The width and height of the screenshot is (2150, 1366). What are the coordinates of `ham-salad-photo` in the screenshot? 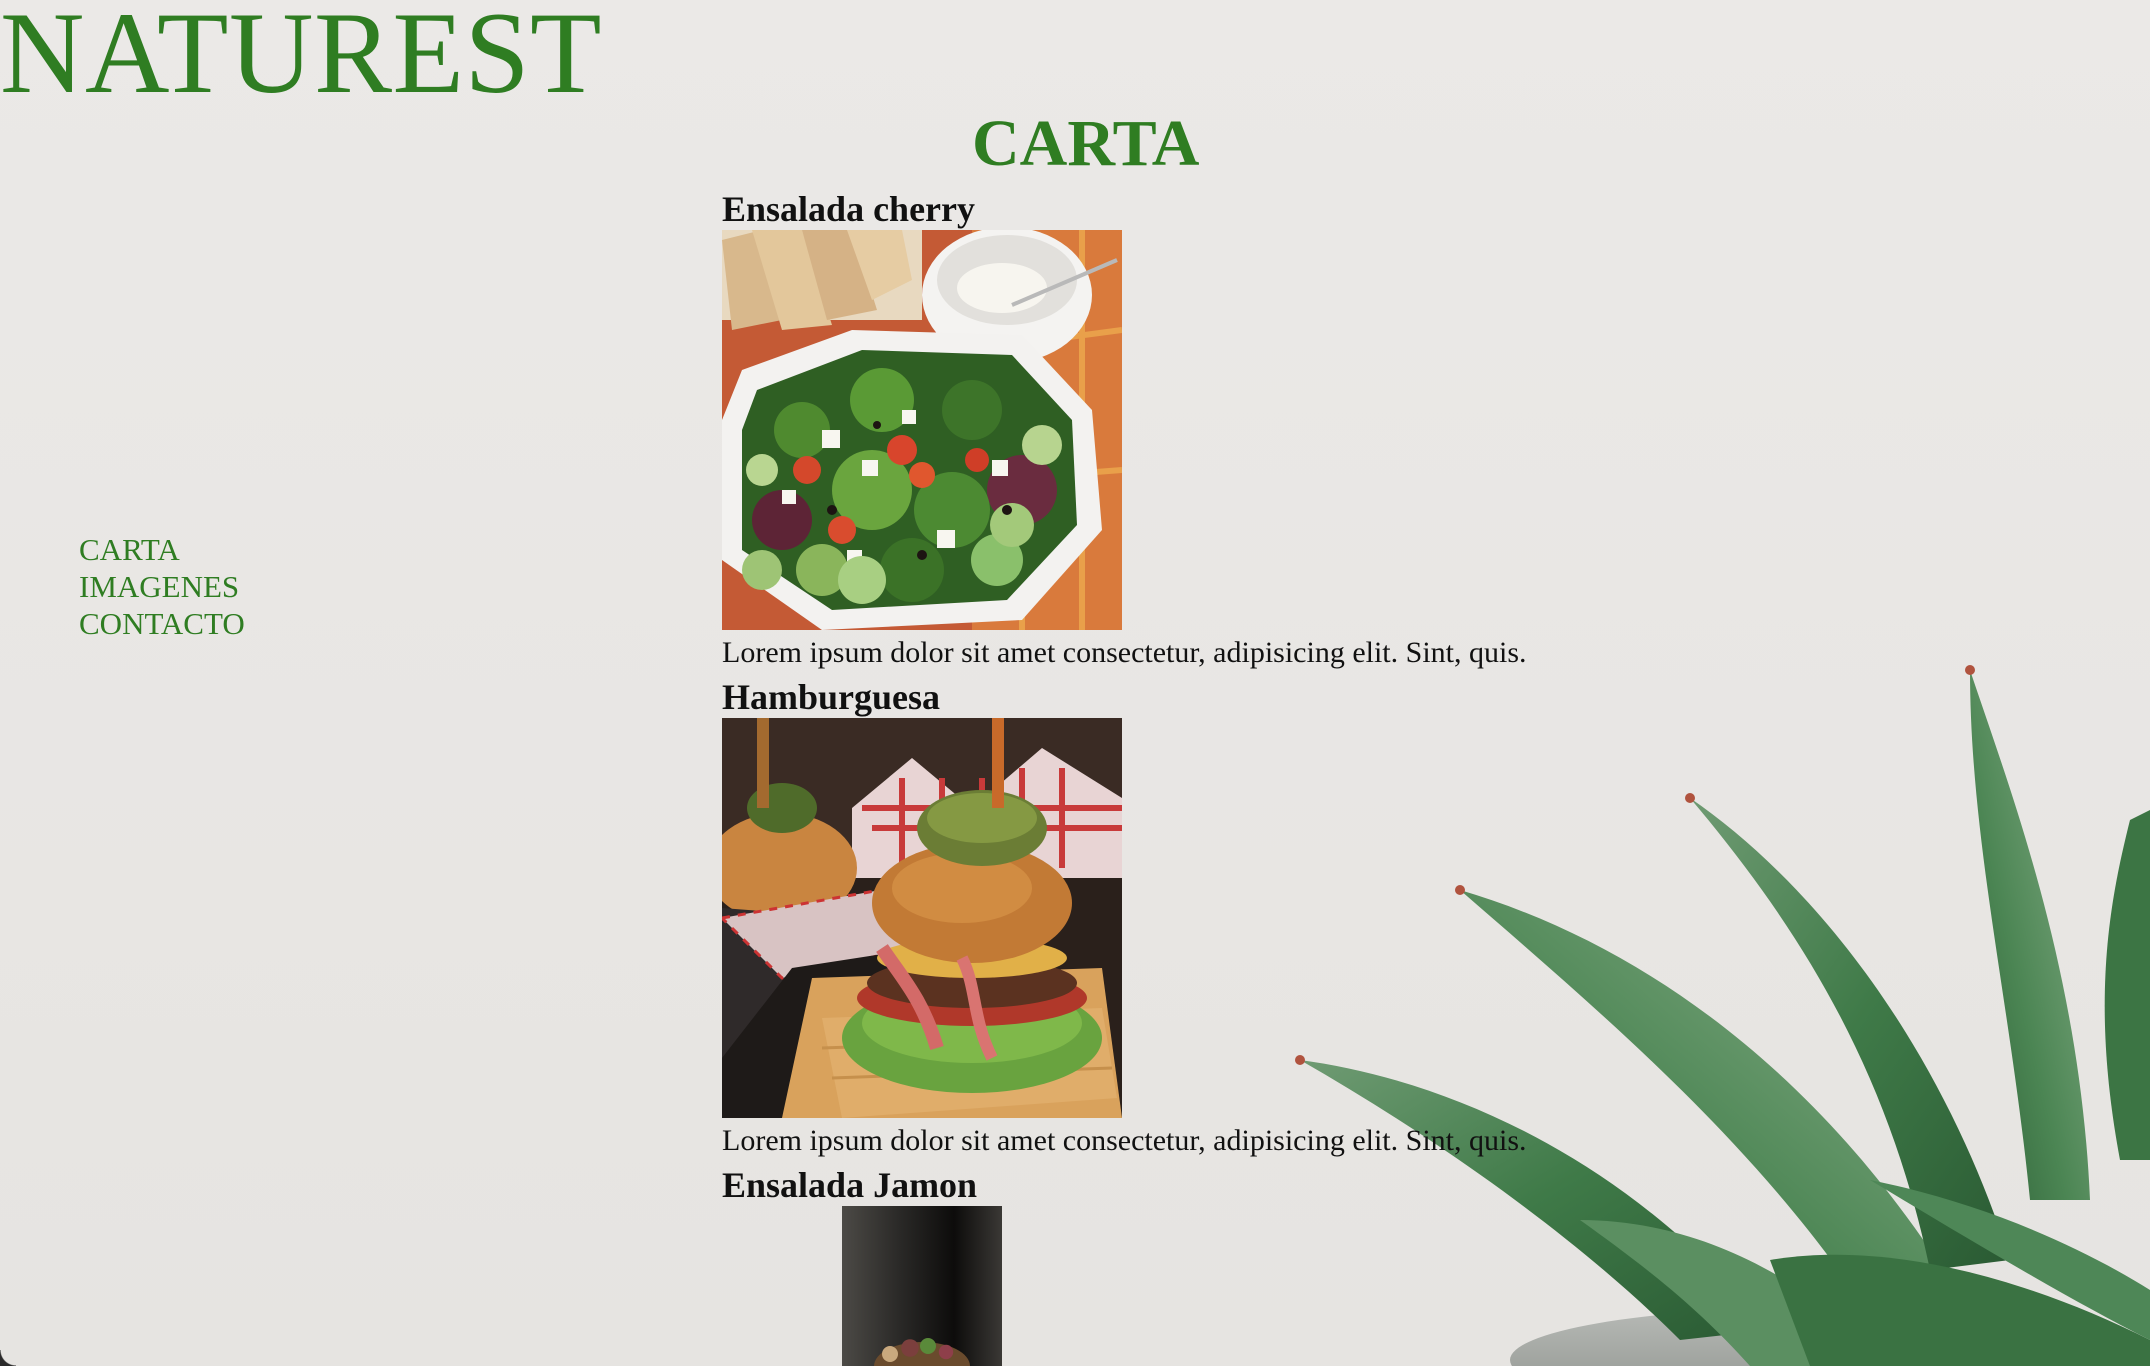 It's located at (922, 1286).